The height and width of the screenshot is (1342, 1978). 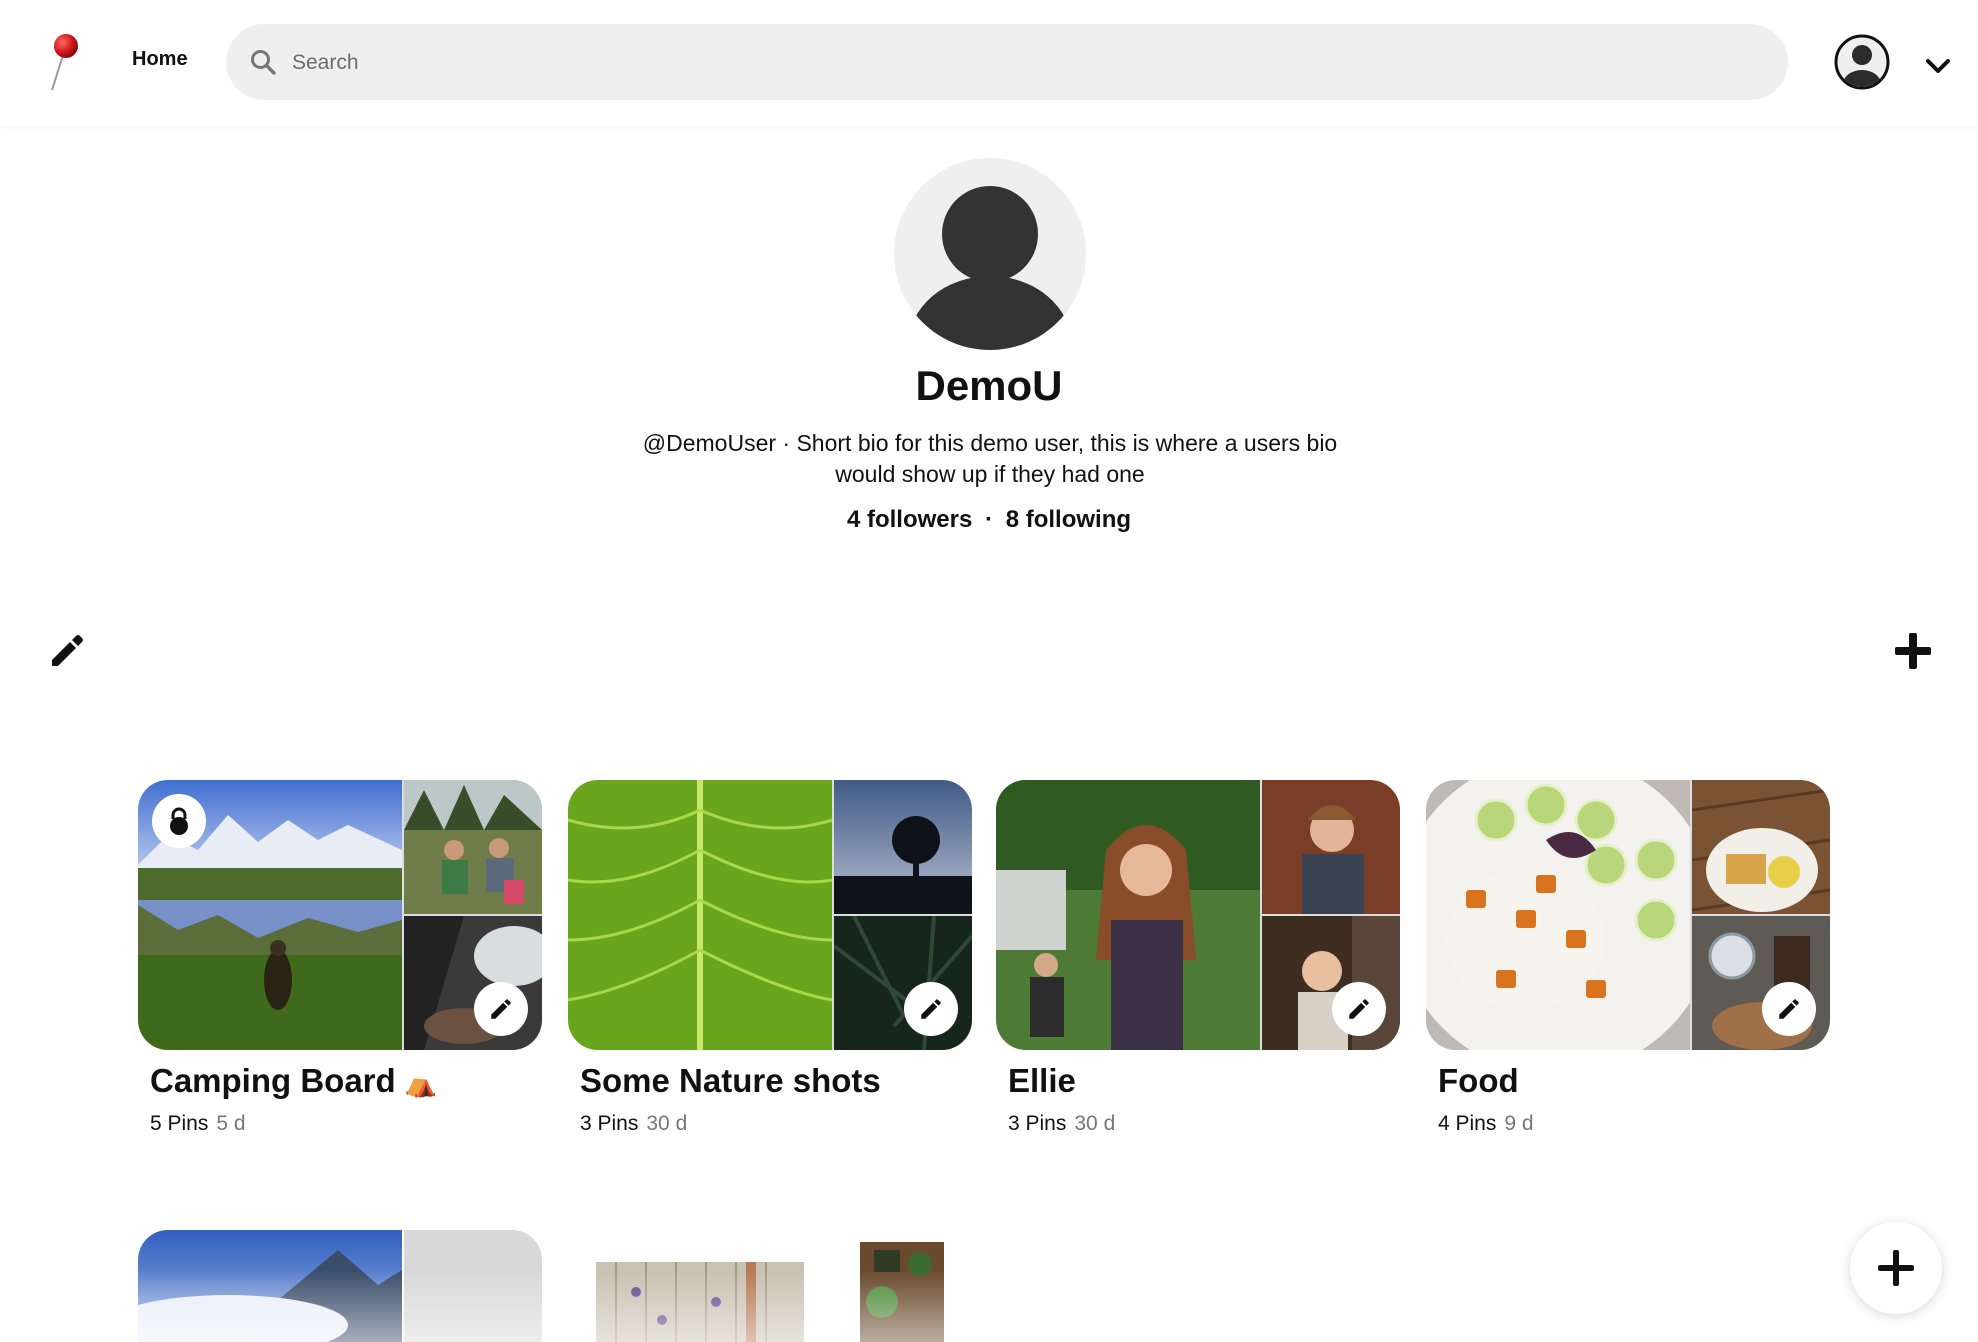 What do you see at coordinates (1331, 983) in the screenshot?
I see `woman-bar-photo` at bounding box center [1331, 983].